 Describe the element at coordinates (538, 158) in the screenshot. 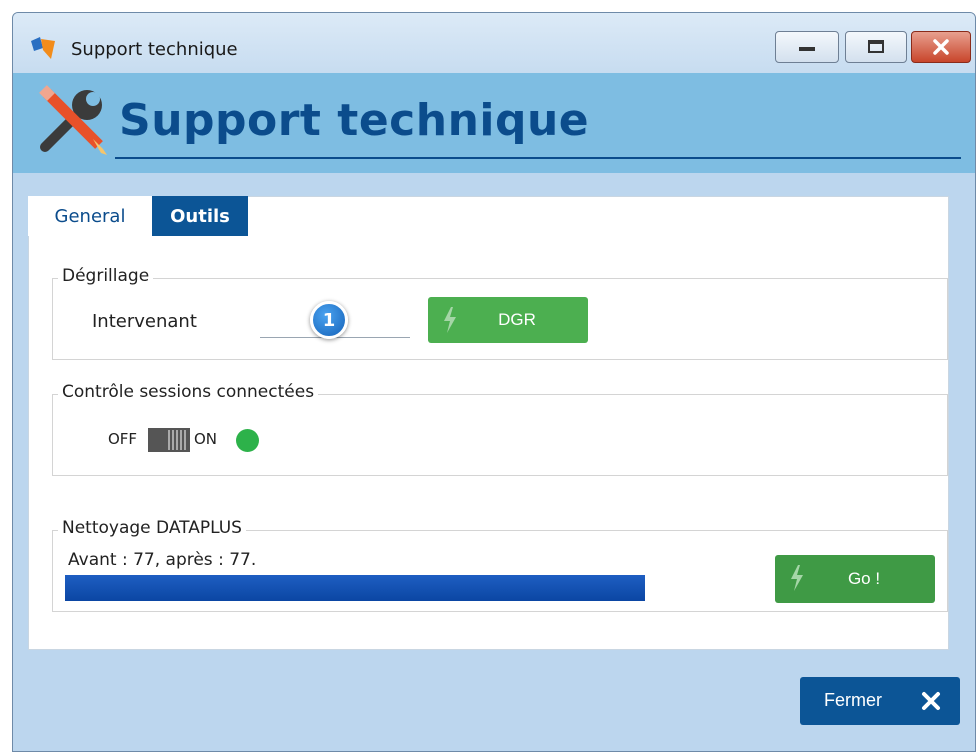

I see `header-divider` at that location.